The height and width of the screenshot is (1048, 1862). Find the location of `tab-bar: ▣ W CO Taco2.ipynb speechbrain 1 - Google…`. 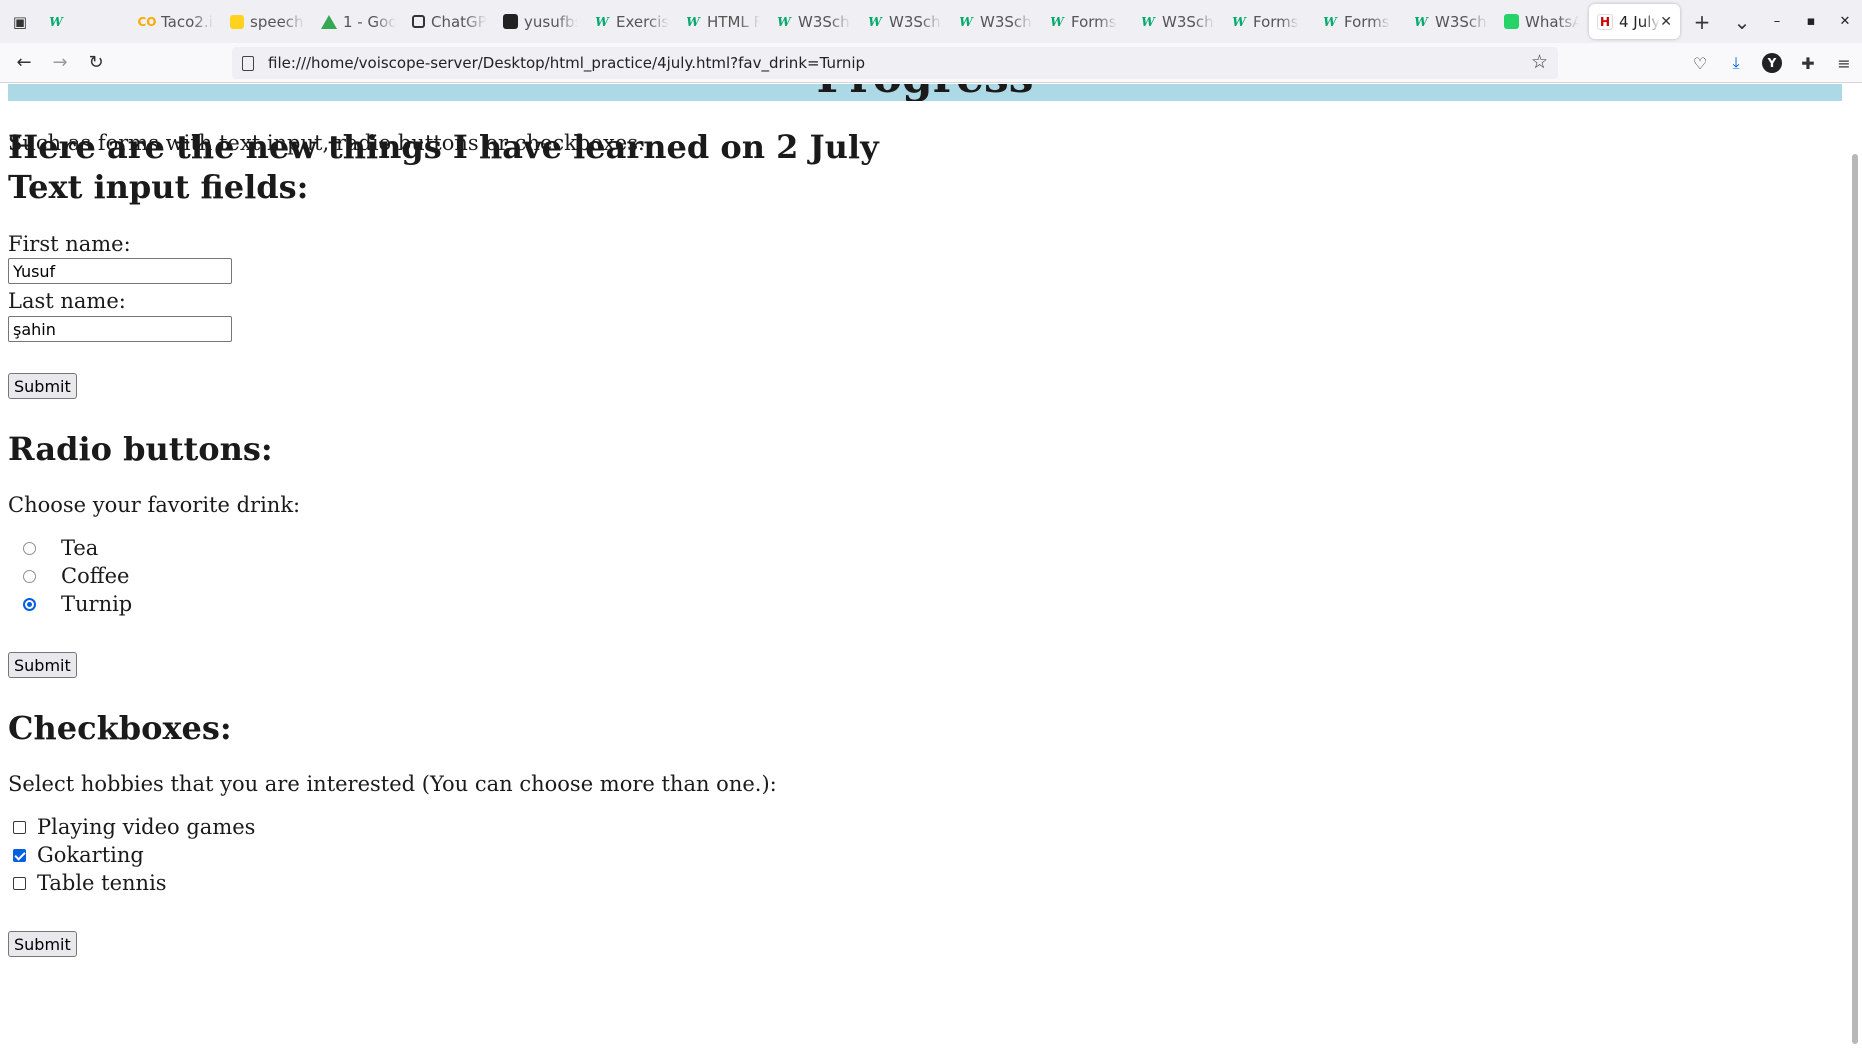

tab-bar: ▣ W CO Taco2.ipynb speechbrain 1 - Google… is located at coordinates (931, 21).